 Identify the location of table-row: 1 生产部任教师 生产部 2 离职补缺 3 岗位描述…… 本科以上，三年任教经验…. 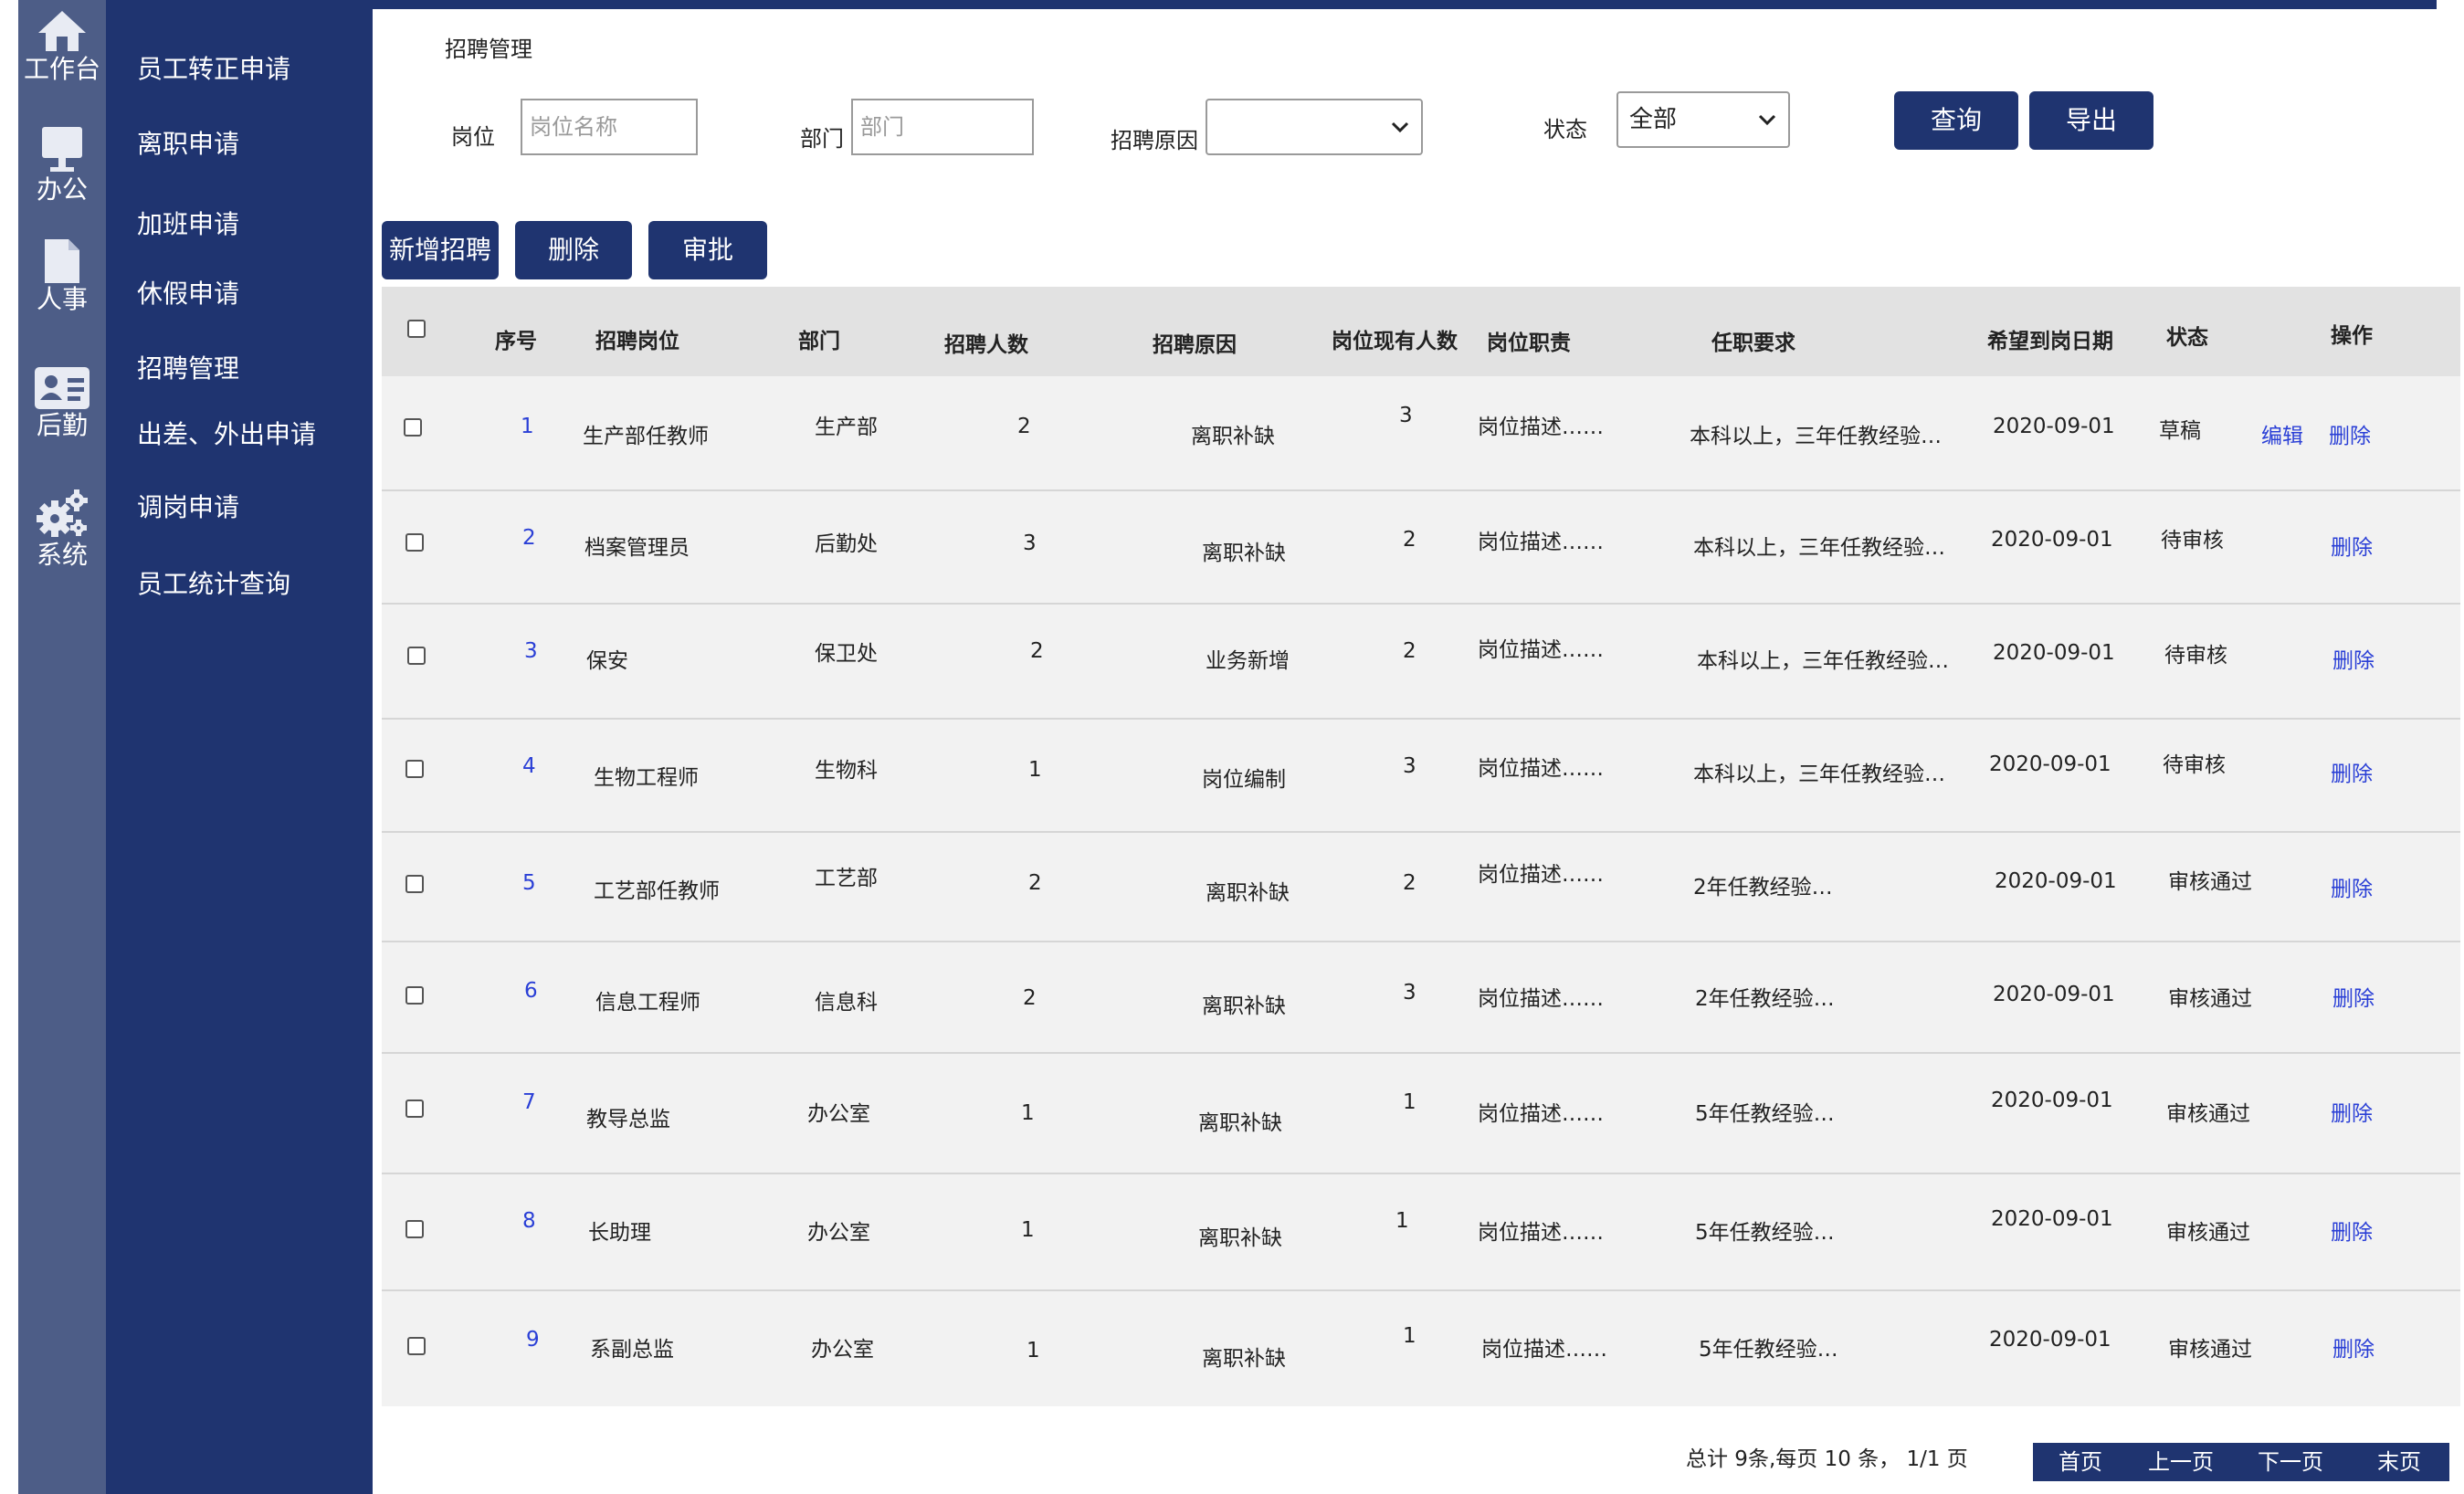
(1421, 433).